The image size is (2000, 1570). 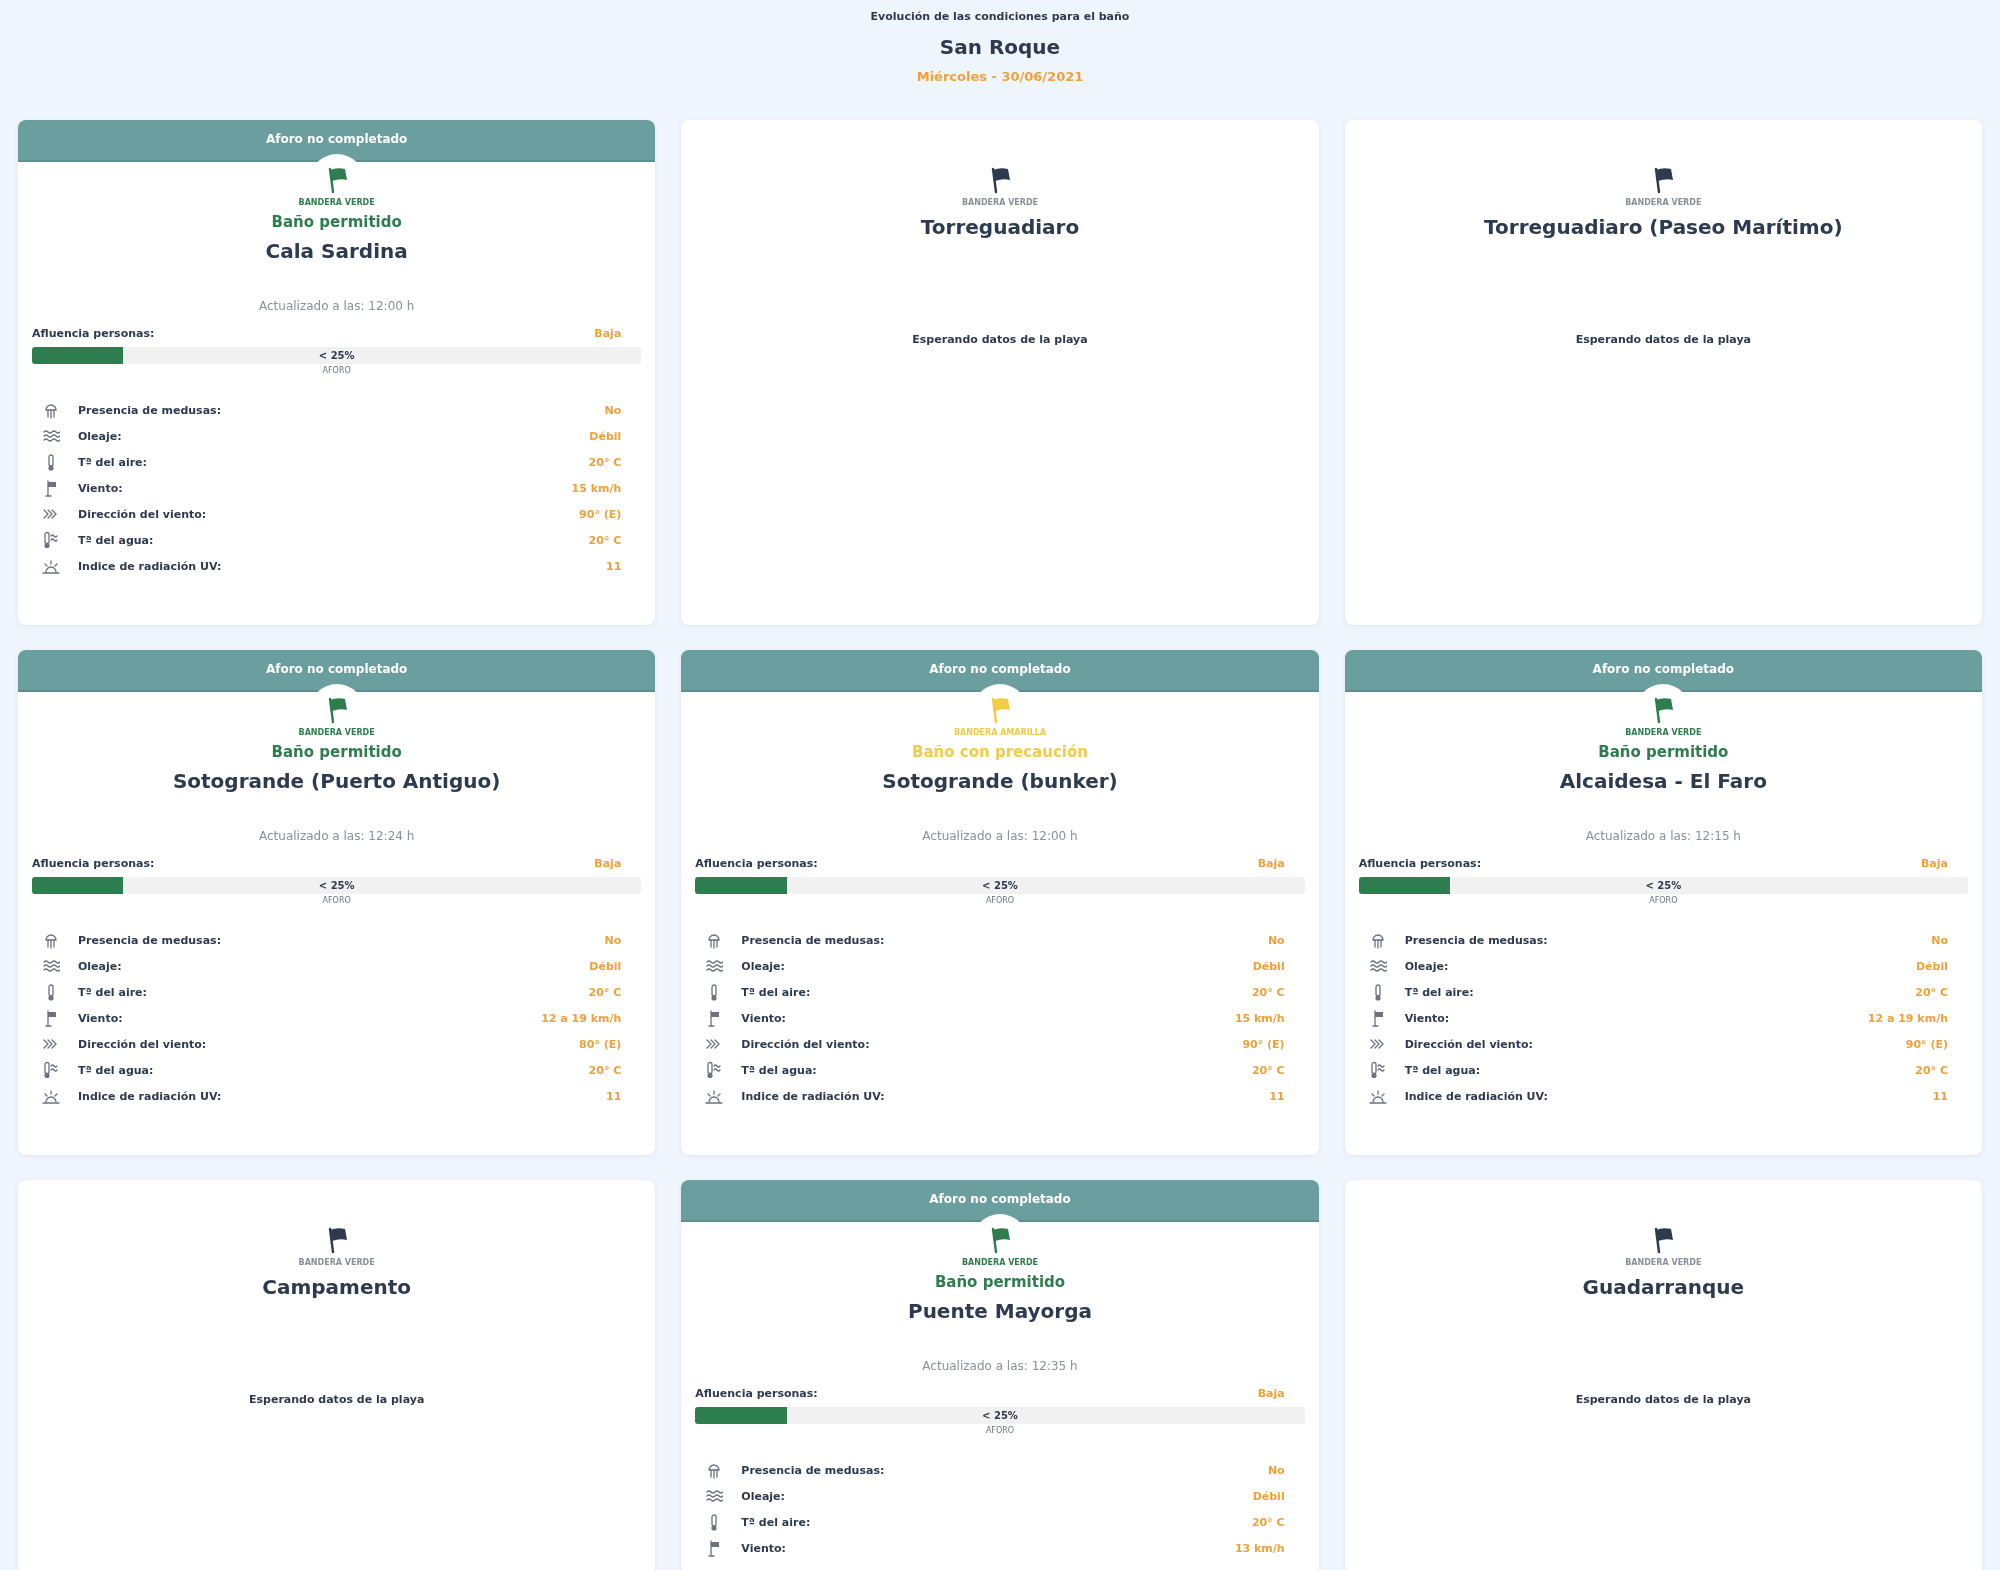 I want to click on beach-name: Puente Mayorga, so click(x=999, y=1311).